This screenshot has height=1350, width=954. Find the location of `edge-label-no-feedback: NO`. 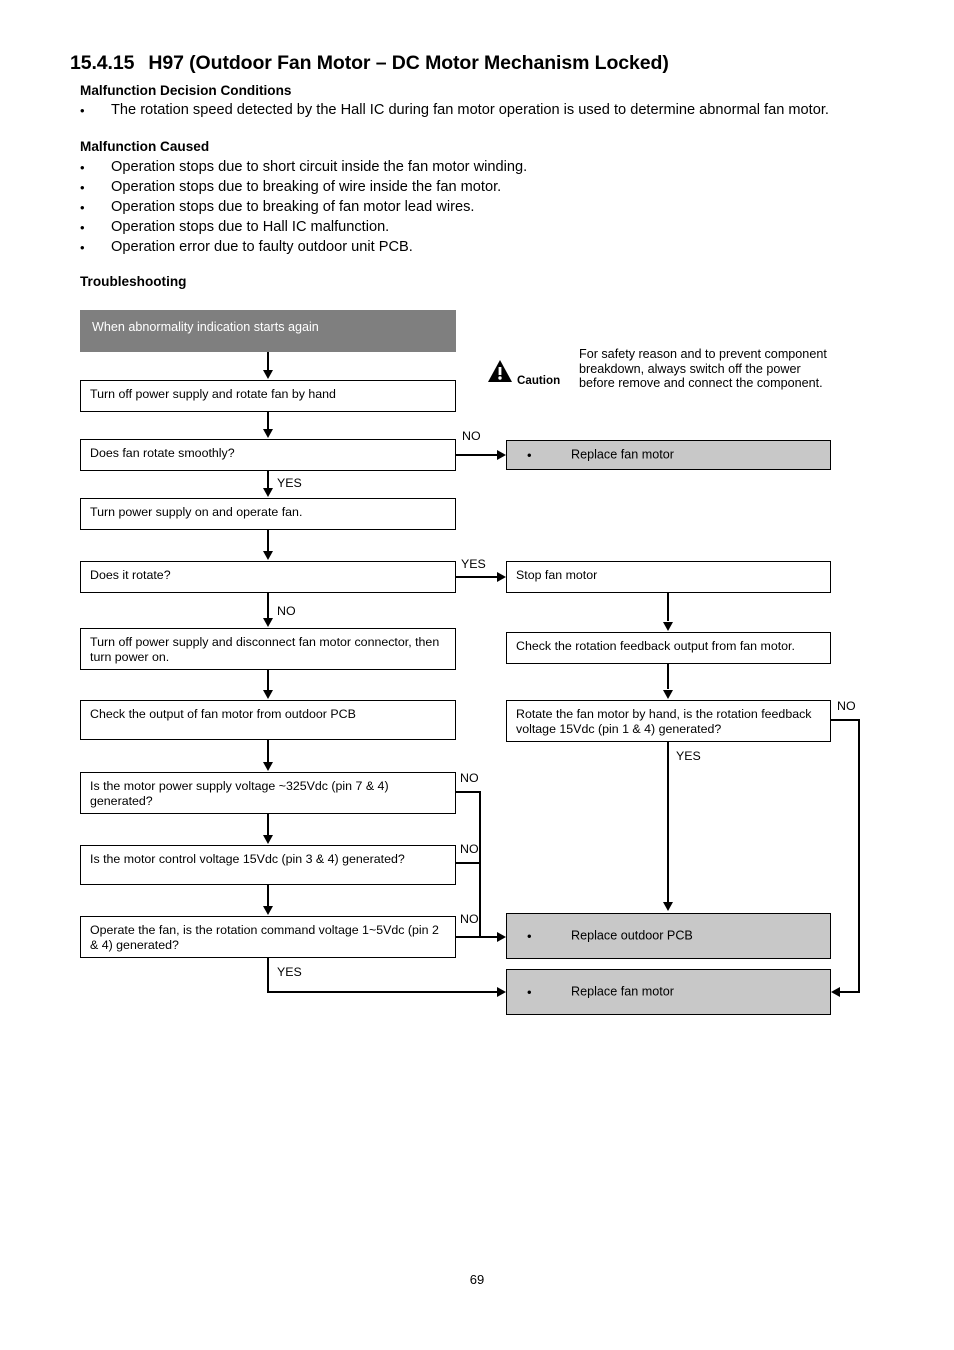

edge-label-no-feedback: NO is located at coordinates (846, 706).